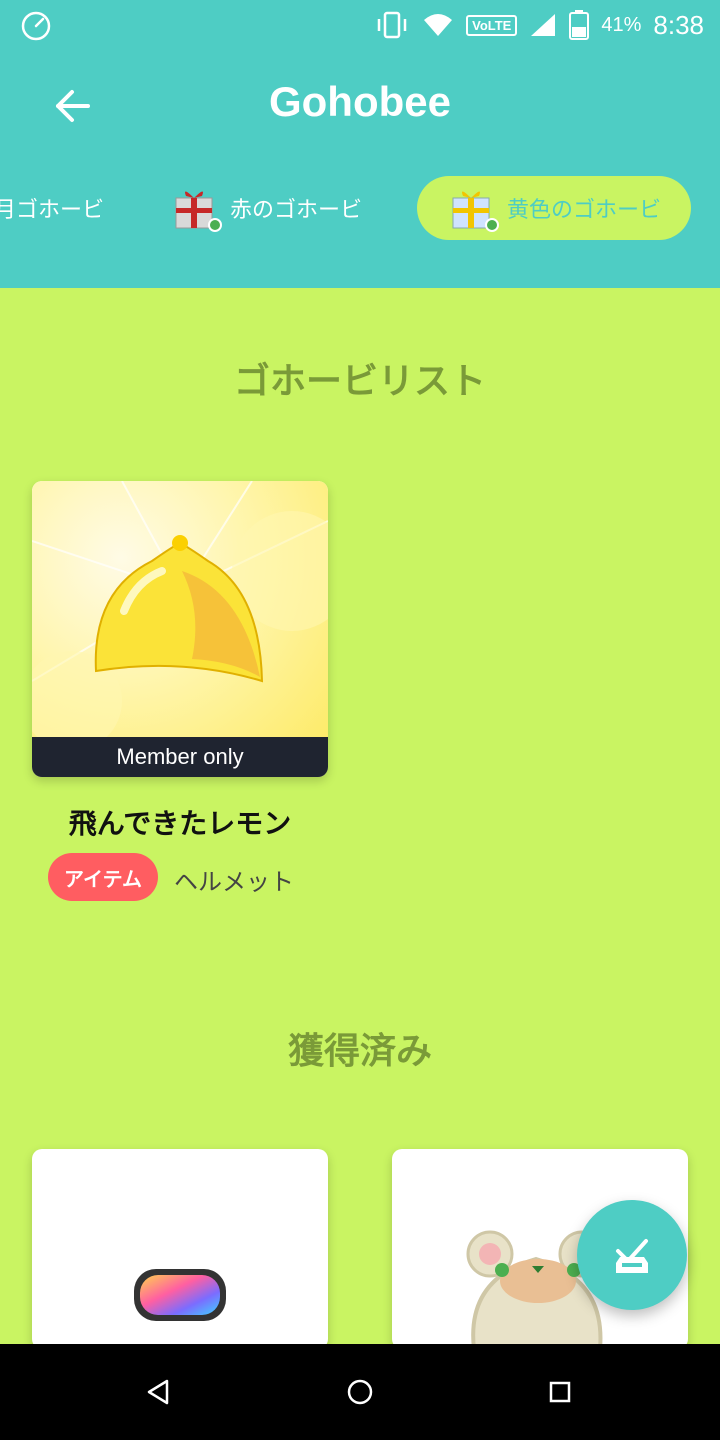 Image resolution: width=720 pixels, height=1440 pixels. I want to click on battery-icon, so click(579, 25).